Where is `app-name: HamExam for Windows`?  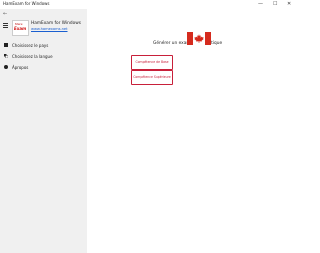
app-name: HamExam for Windows is located at coordinates (56, 23).